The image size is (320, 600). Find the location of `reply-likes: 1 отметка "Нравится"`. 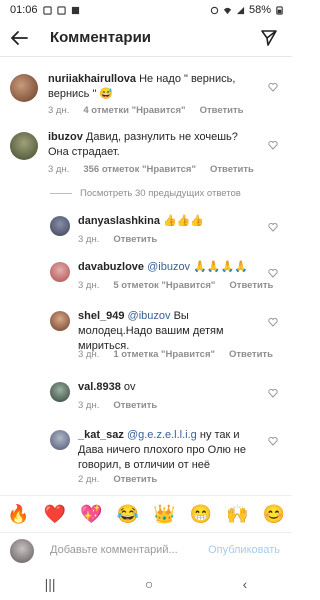

reply-likes: 1 отметка "Нравится" is located at coordinates (164, 354).